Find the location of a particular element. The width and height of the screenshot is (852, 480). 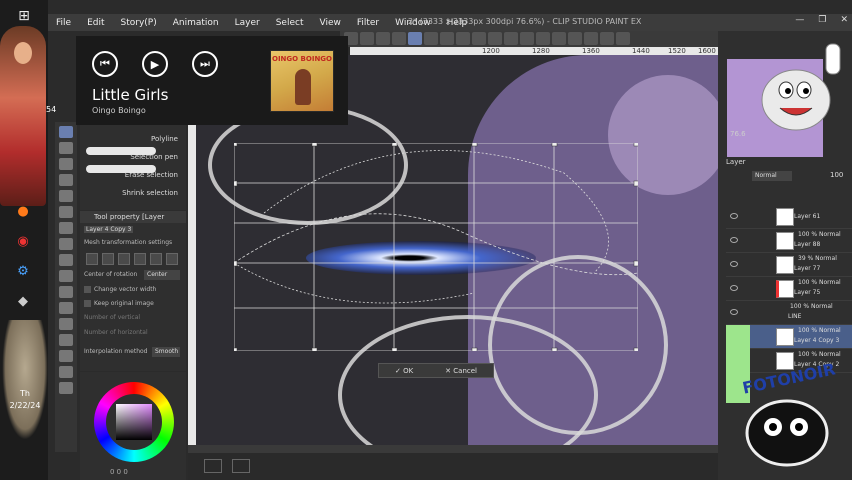

subtool-selection-pen: Selection pen is located at coordinates (154, 157).